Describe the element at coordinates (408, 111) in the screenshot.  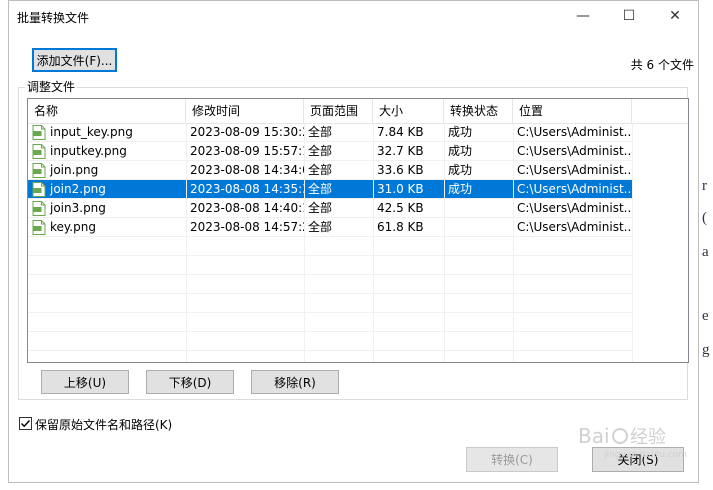
I see `column-header-size: 大小` at that location.